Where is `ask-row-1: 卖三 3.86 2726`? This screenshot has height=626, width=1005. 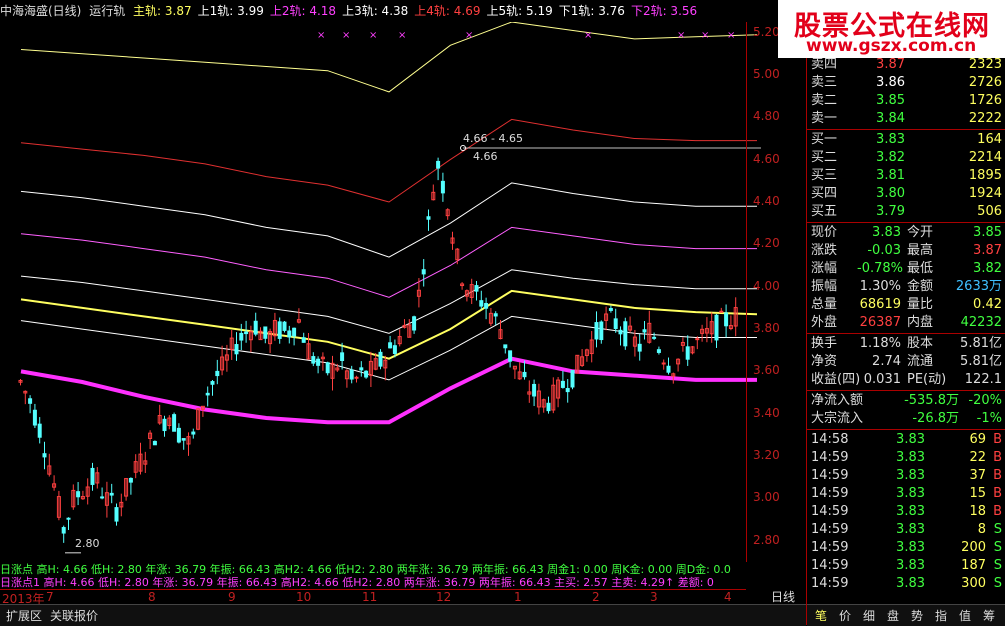
ask-row-1: 卖三 3.86 2726 is located at coordinates (906, 83).